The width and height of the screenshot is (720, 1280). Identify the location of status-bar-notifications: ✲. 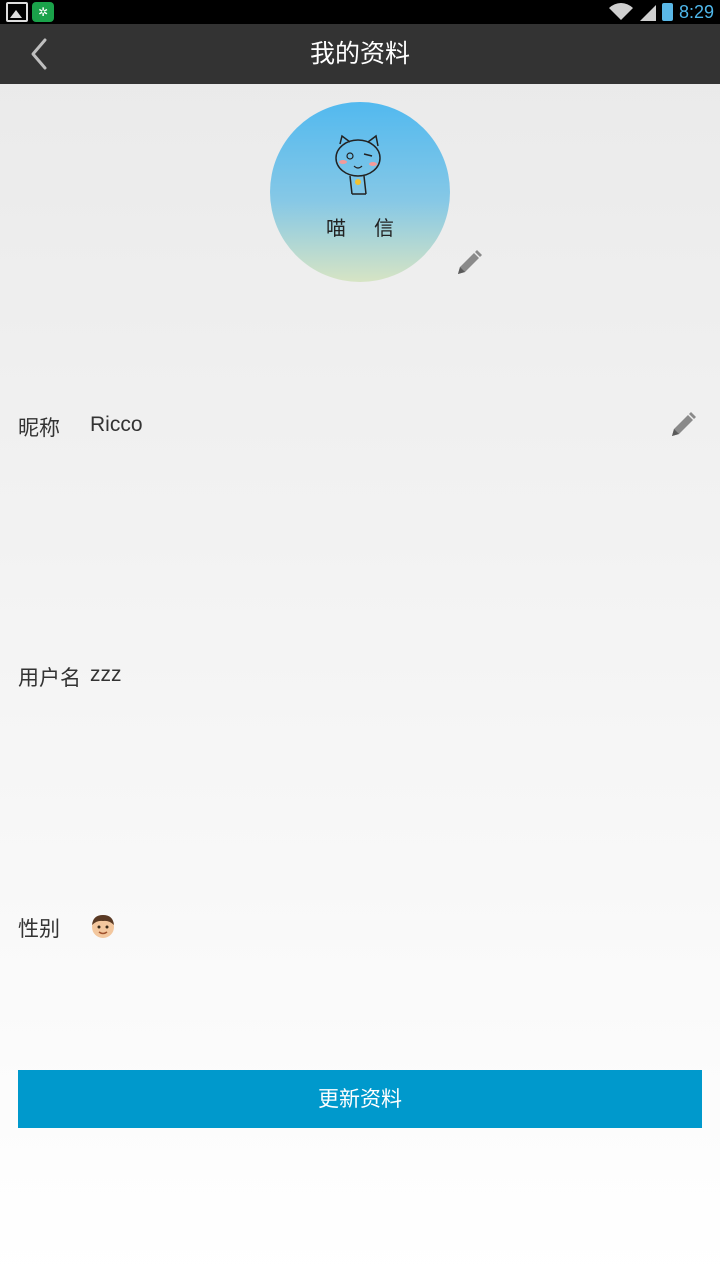
(30, 12).